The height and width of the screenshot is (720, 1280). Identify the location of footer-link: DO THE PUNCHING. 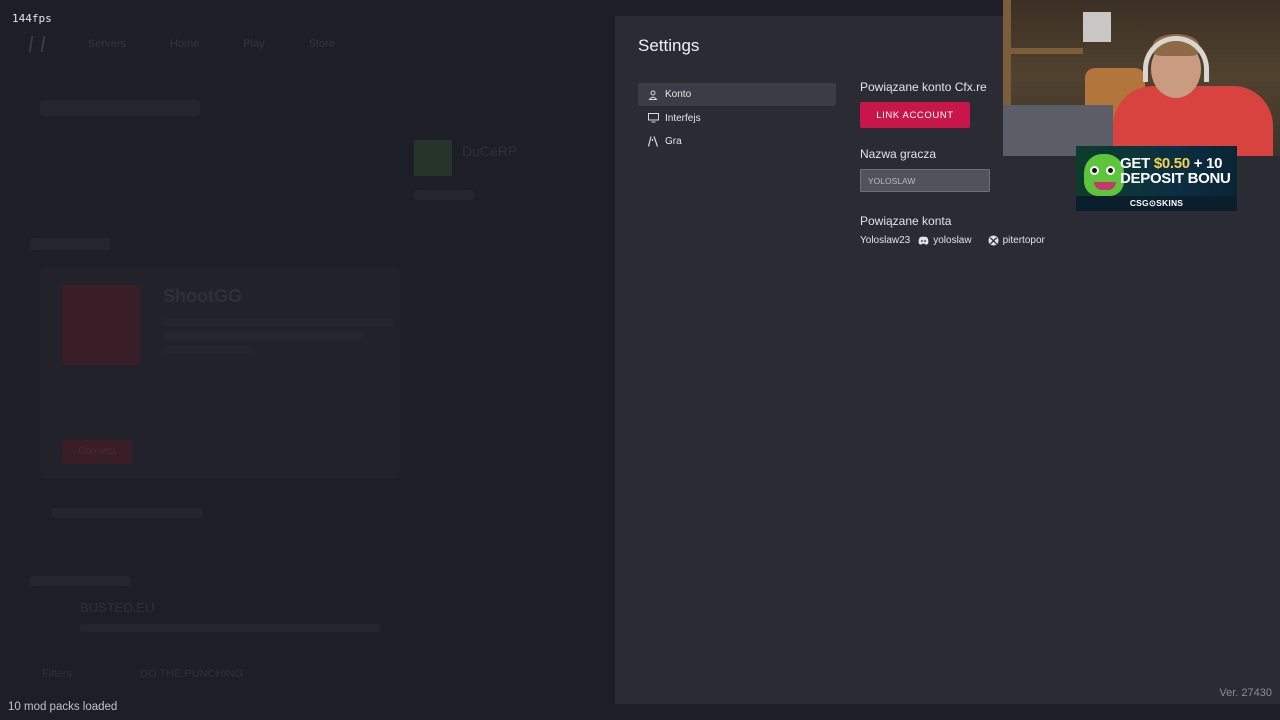
(191, 674).